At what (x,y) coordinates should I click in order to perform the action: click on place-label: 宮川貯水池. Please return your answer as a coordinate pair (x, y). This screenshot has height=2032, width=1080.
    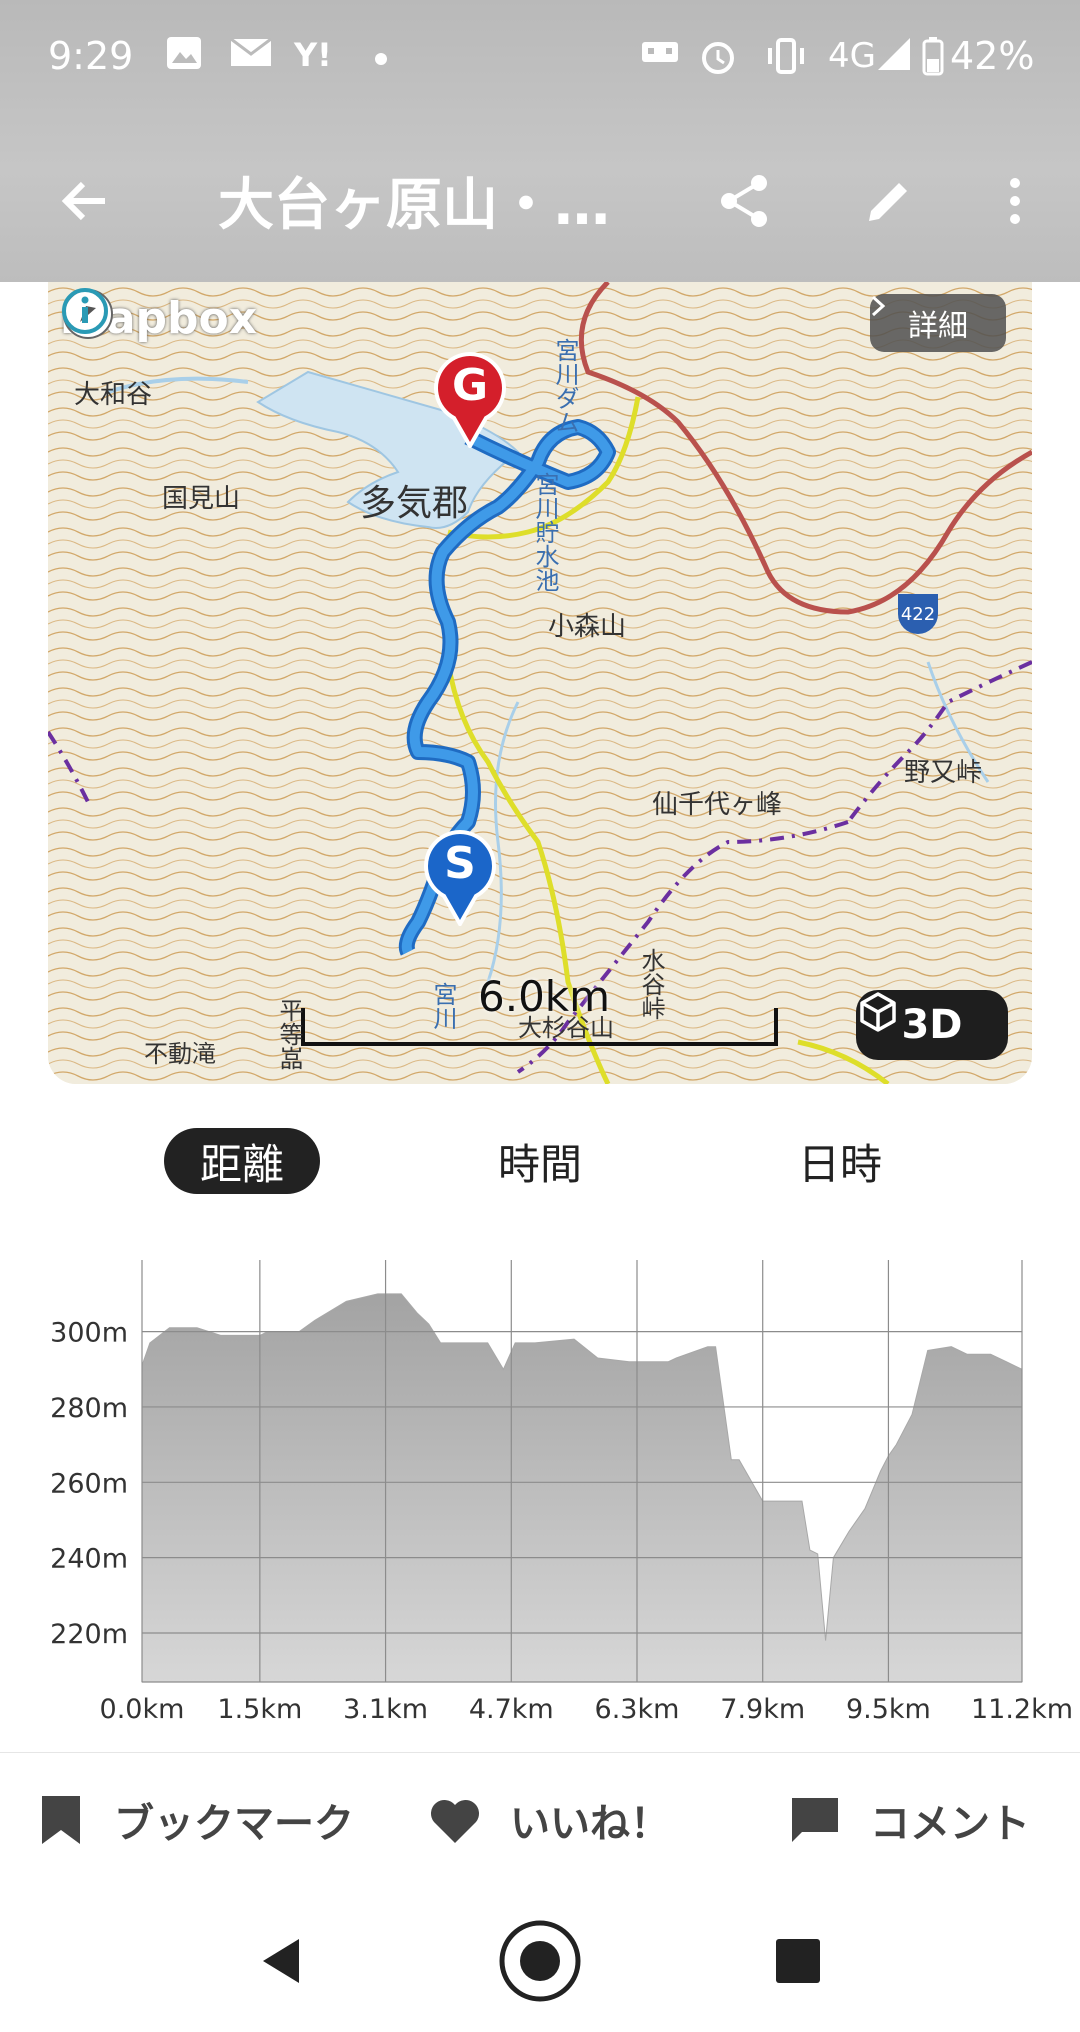
    Looking at the image, I should click on (545, 532).